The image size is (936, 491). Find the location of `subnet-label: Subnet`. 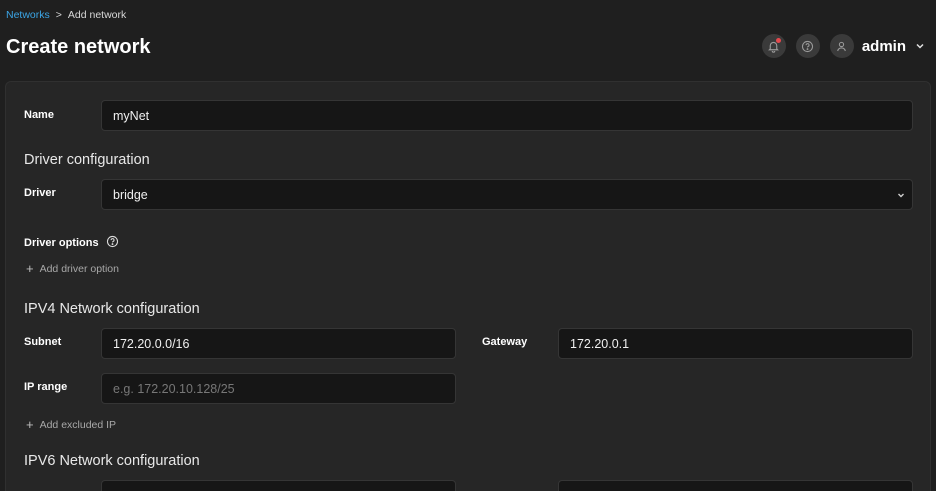

subnet-label: Subnet is located at coordinates (43, 342).